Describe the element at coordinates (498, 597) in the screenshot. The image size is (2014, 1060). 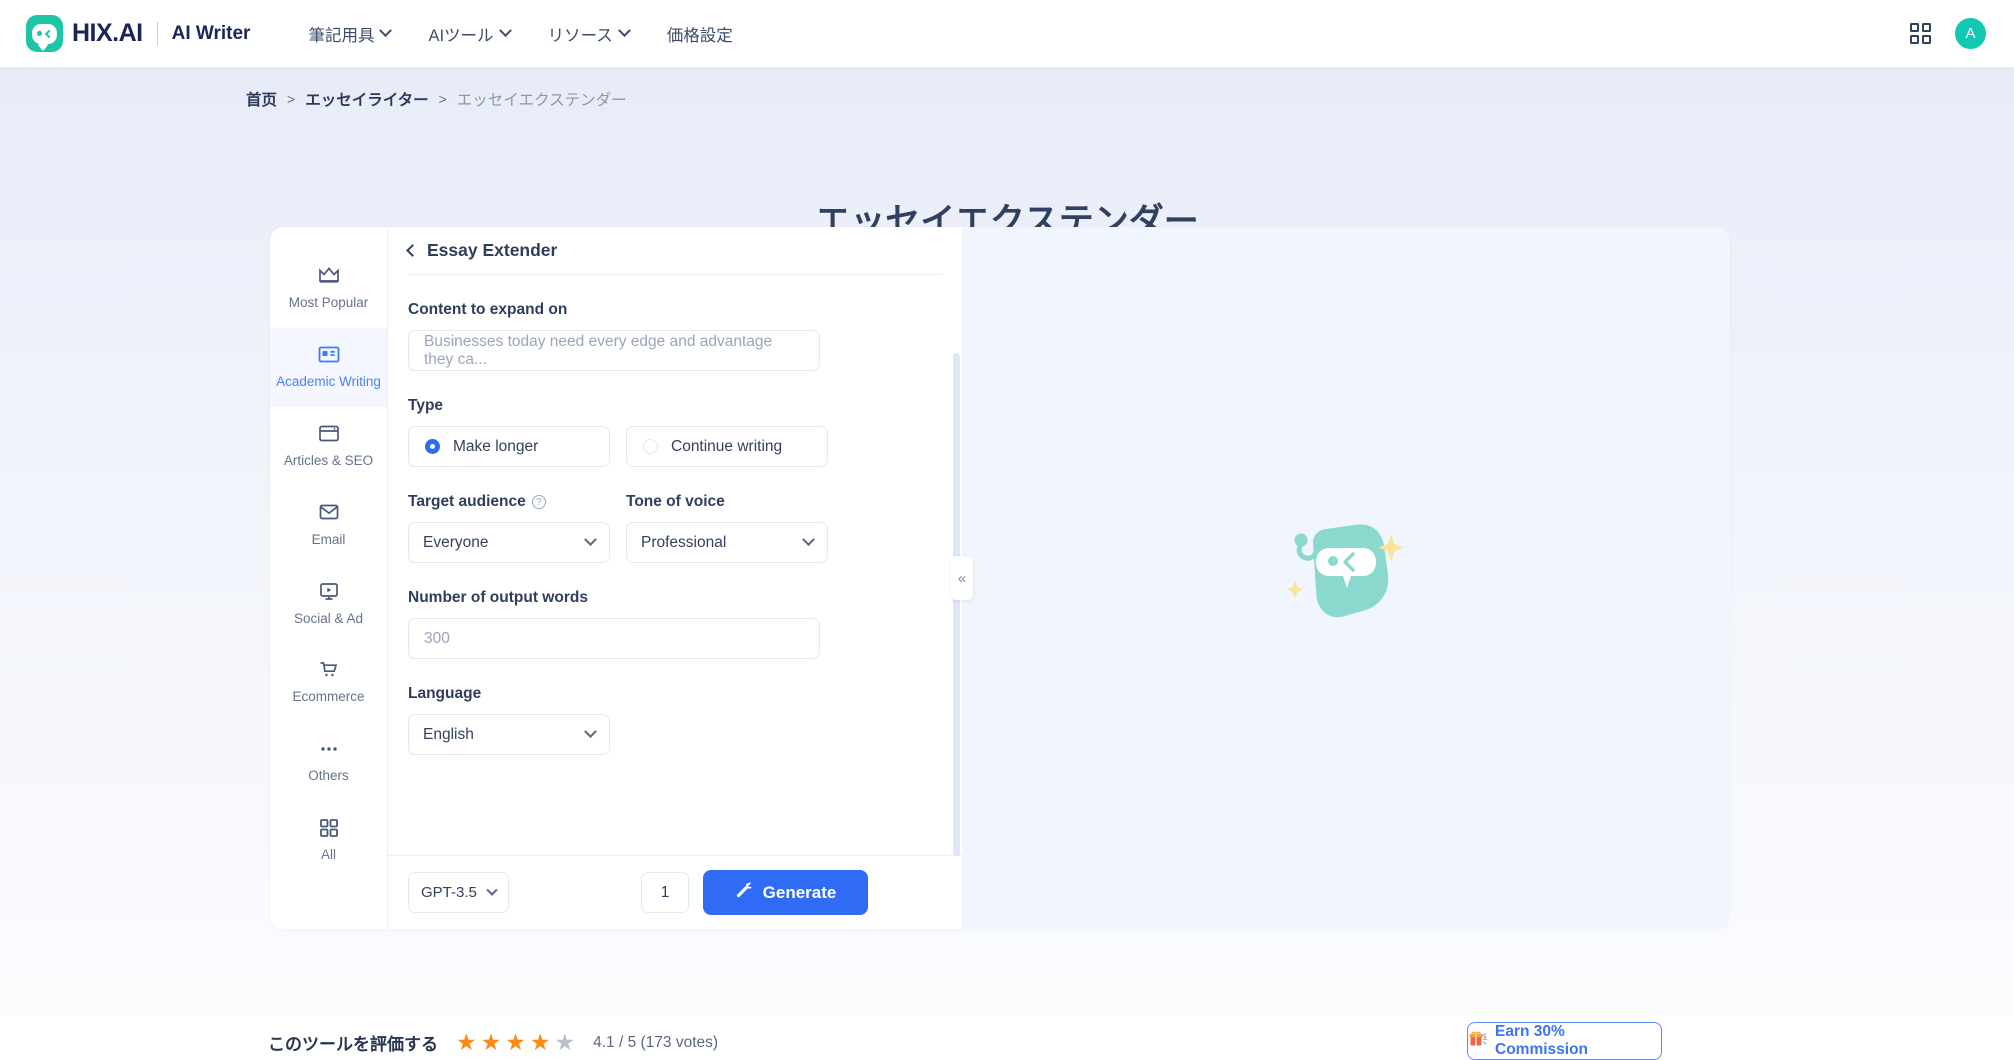
I see `output-words-label: Number of output words` at that location.